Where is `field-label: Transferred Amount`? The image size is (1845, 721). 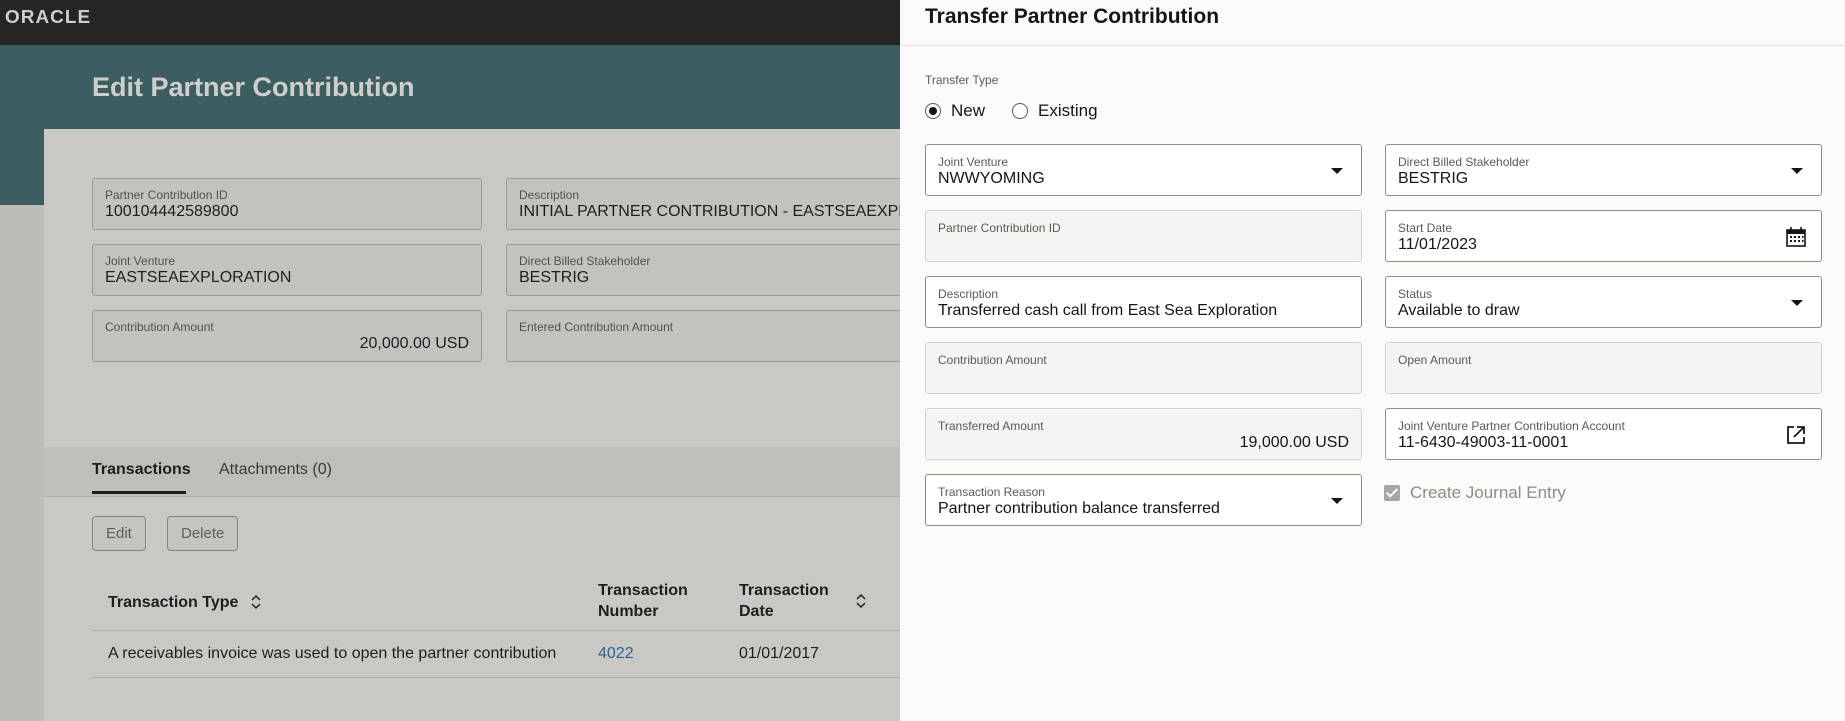
field-label: Transferred Amount is located at coordinates (991, 426).